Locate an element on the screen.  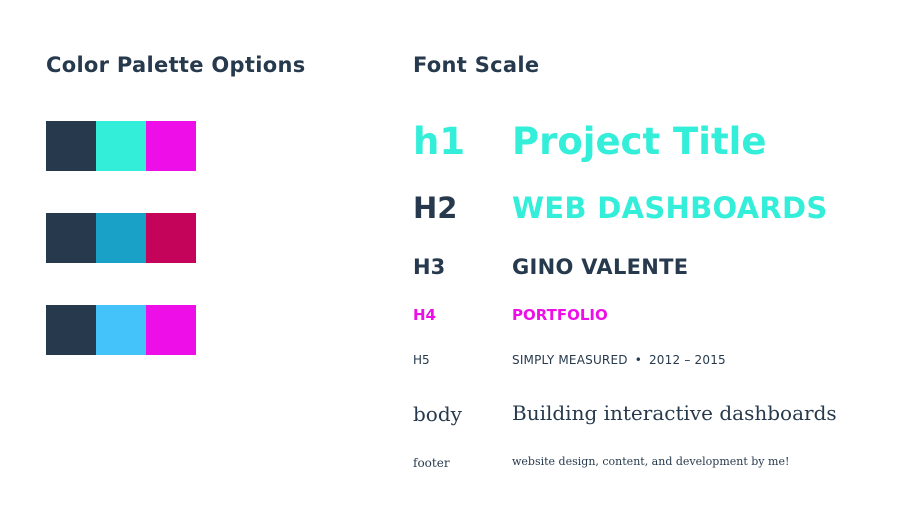
h3-sample: GINO VALENTE is located at coordinates (600, 267).